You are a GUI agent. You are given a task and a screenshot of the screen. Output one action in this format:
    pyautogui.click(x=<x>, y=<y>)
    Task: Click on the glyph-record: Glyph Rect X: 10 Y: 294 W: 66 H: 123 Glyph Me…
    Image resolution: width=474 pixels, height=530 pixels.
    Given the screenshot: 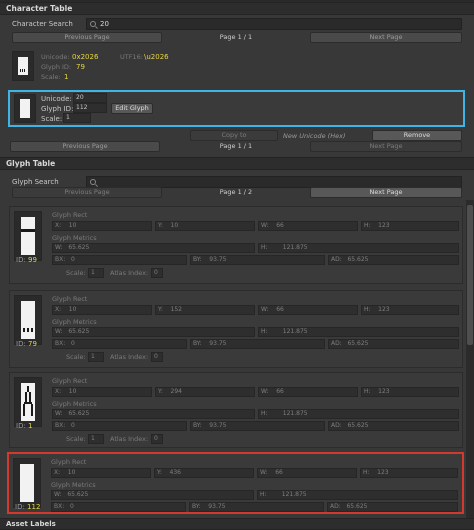 What is the action you would take?
    pyautogui.click(x=236, y=410)
    